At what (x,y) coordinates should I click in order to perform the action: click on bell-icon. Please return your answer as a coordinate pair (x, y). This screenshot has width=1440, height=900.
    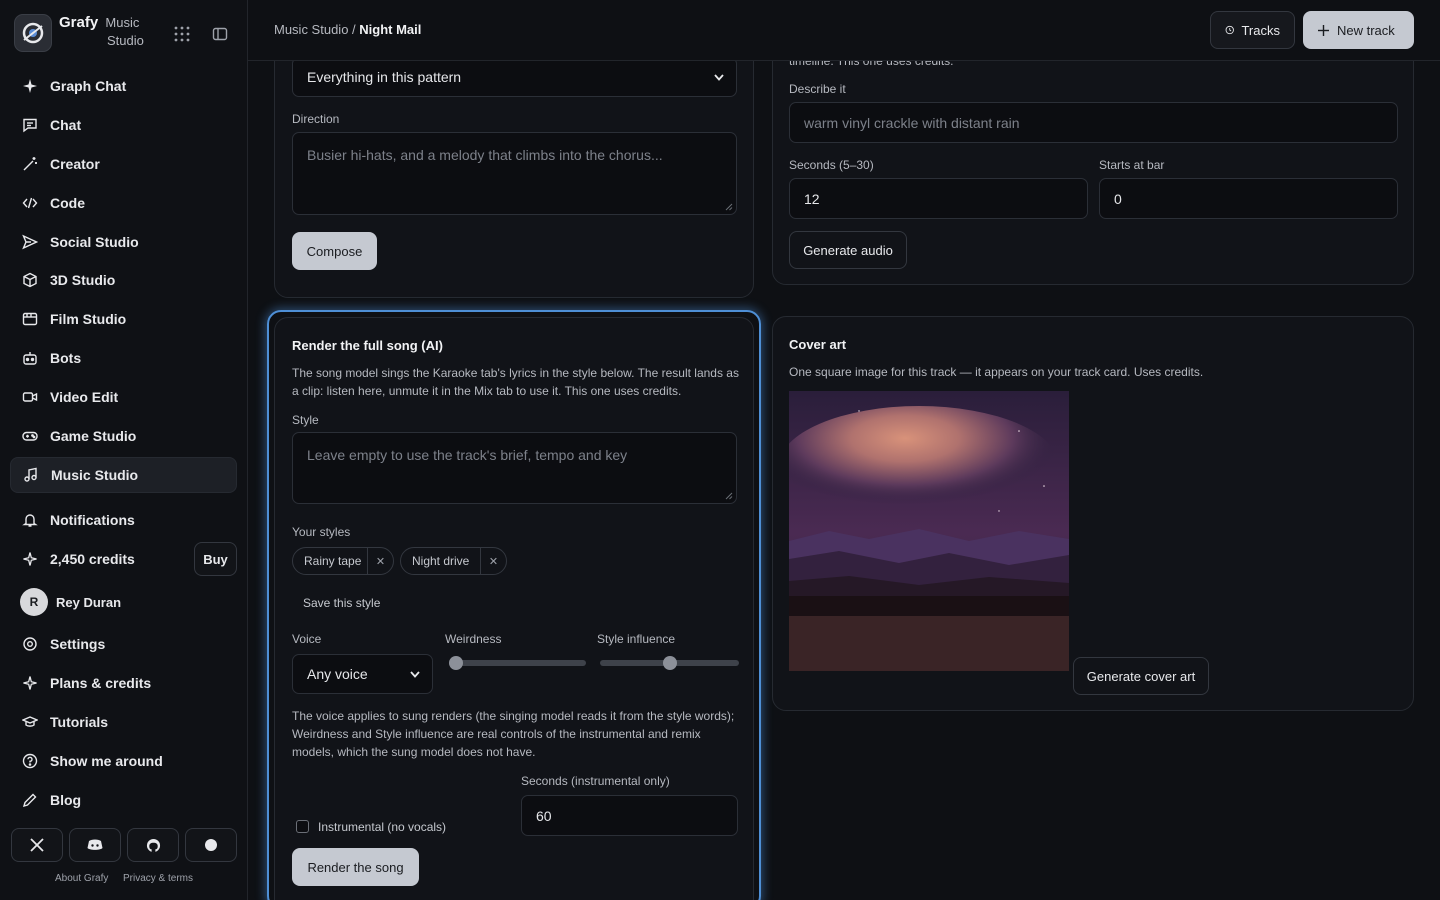
    Looking at the image, I should click on (30, 520).